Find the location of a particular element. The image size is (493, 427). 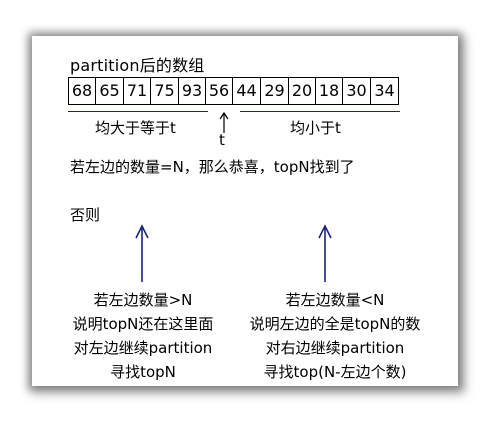

array-cell: 44 is located at coordinates (247, 91).